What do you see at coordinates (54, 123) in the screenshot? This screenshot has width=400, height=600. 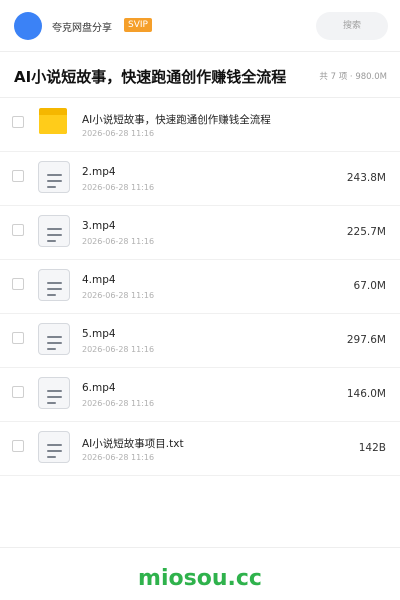 I see `folder-icon` at bounding box center [54, 123].